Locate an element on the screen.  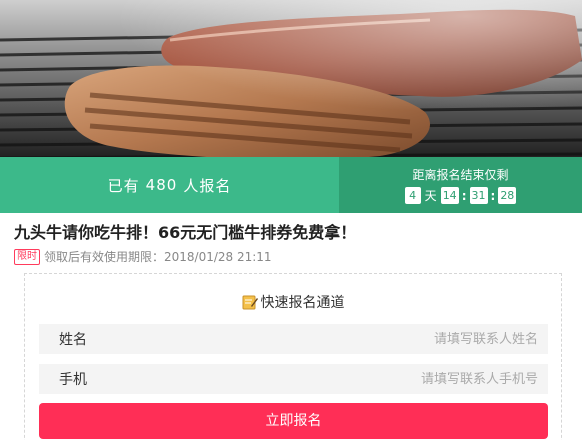
countdown-timer: 4 天 14 : 31 : 28 is located at coordinates (460, 195).